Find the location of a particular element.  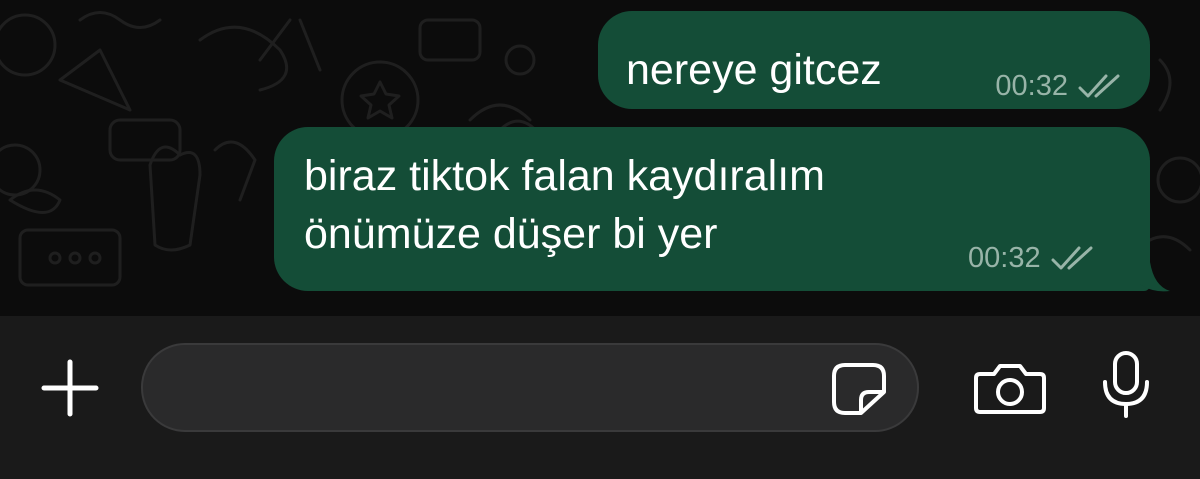

camera-icon is located at coordinates (1010, 388).